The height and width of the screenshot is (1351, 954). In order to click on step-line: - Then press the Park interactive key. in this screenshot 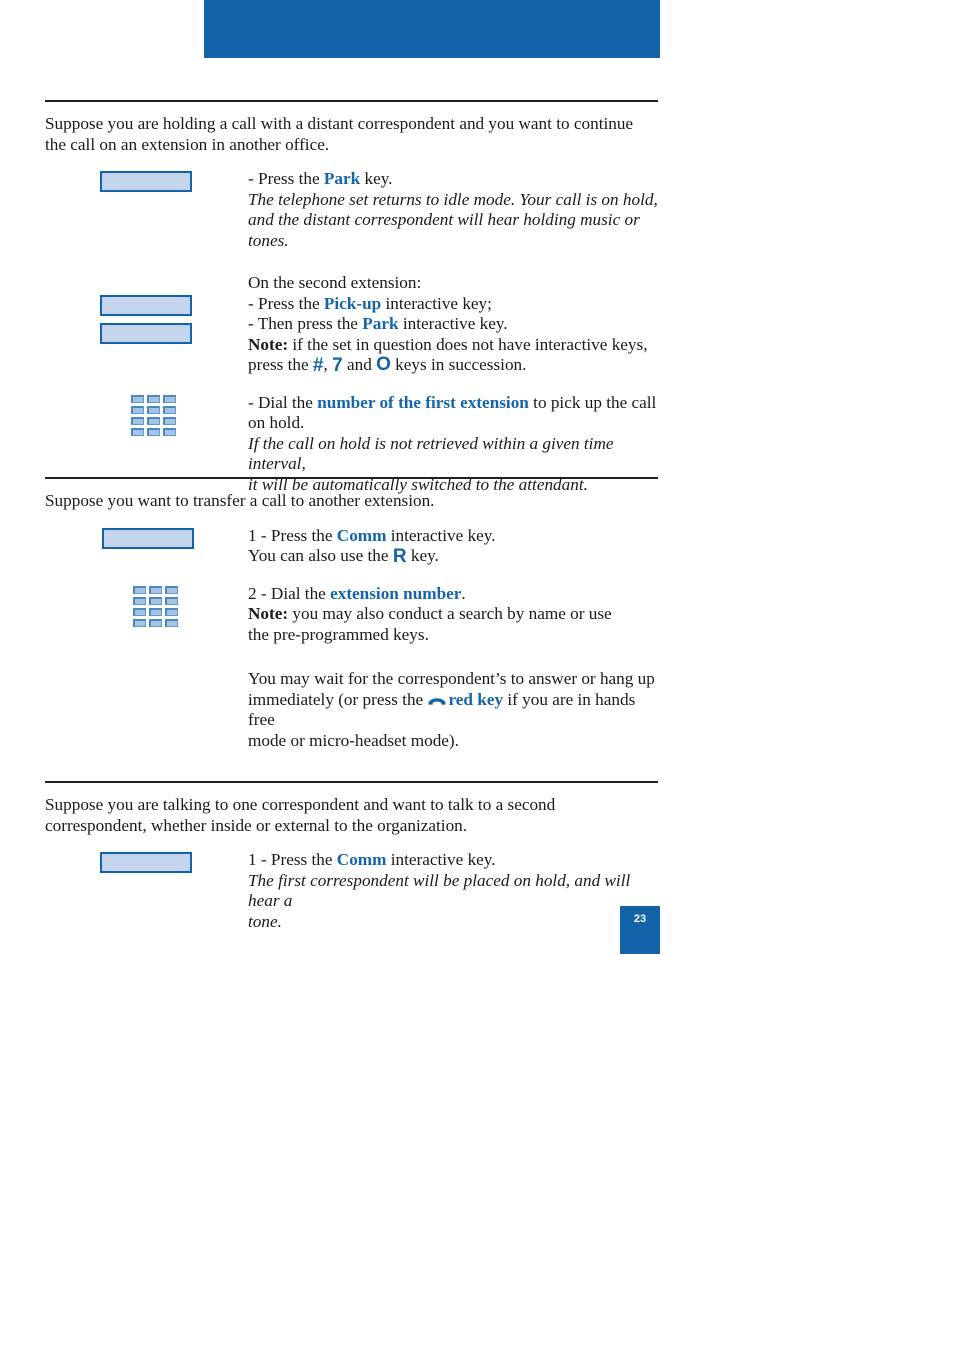, I will do `click(453, 324)`.